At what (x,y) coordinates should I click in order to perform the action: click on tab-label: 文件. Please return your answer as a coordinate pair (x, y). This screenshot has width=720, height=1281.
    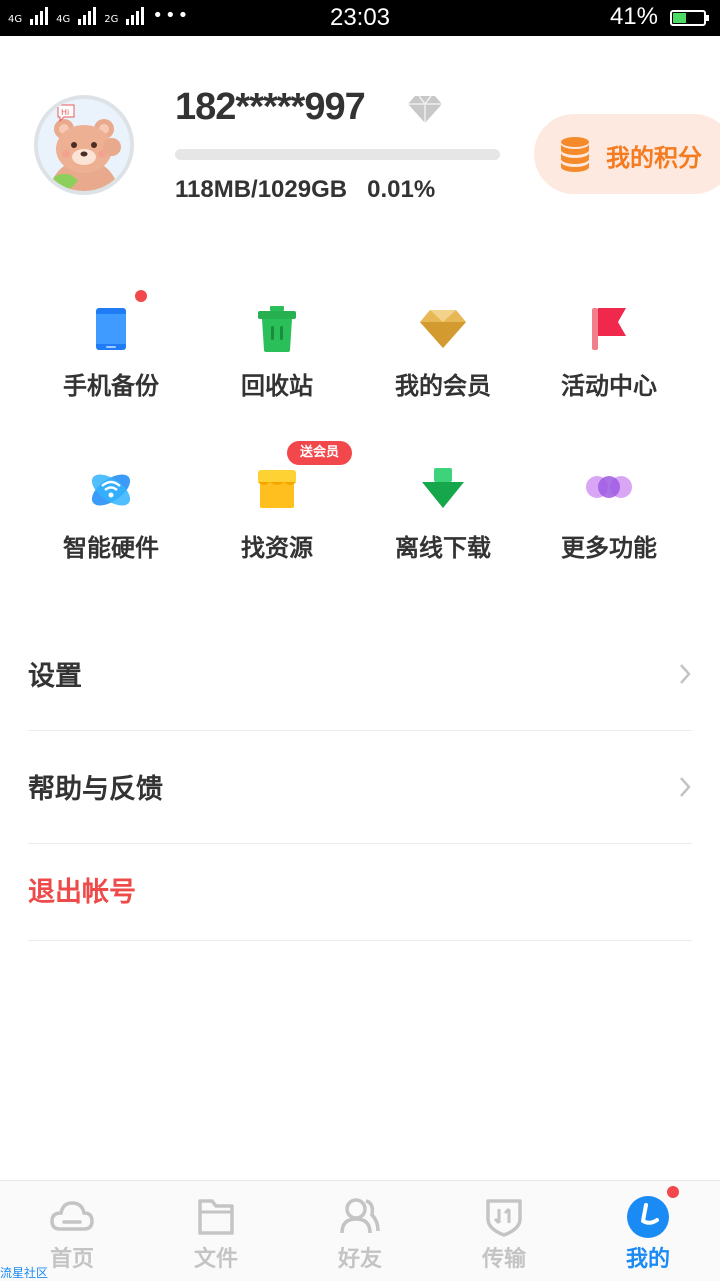
    Looking at the image, I should click on (216, 1257).